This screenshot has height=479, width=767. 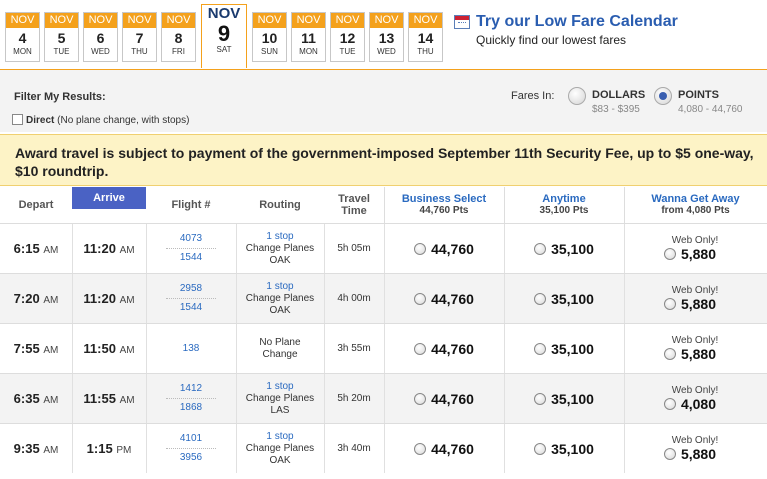 I want to click on date-dow: THU, so click(x=139, y=51).